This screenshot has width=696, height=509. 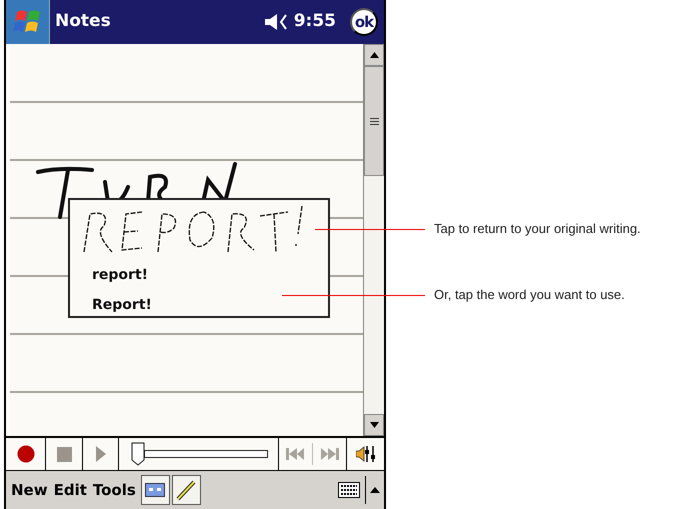 What do you see at coordinates (366, 454) in the screenshot?
I see `volume-icon` at bounding box center [366, 454].